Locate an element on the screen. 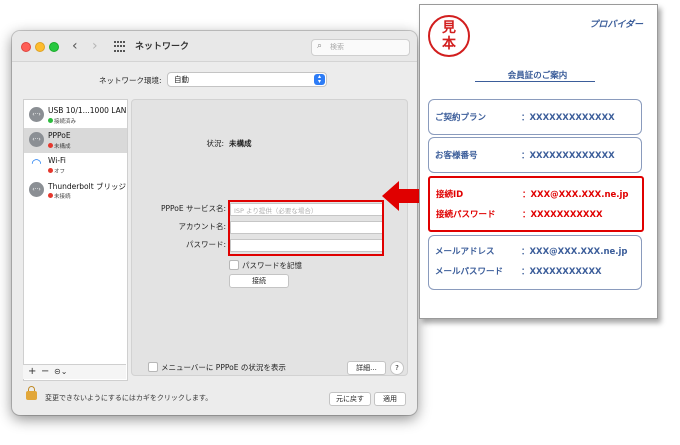 Image resolution: width=680 pixels, height=445 pixels. service-item-usb-lan: ‹··› USB 10/1...1000 LAN 接続済み is located at coordinates (75, 115).